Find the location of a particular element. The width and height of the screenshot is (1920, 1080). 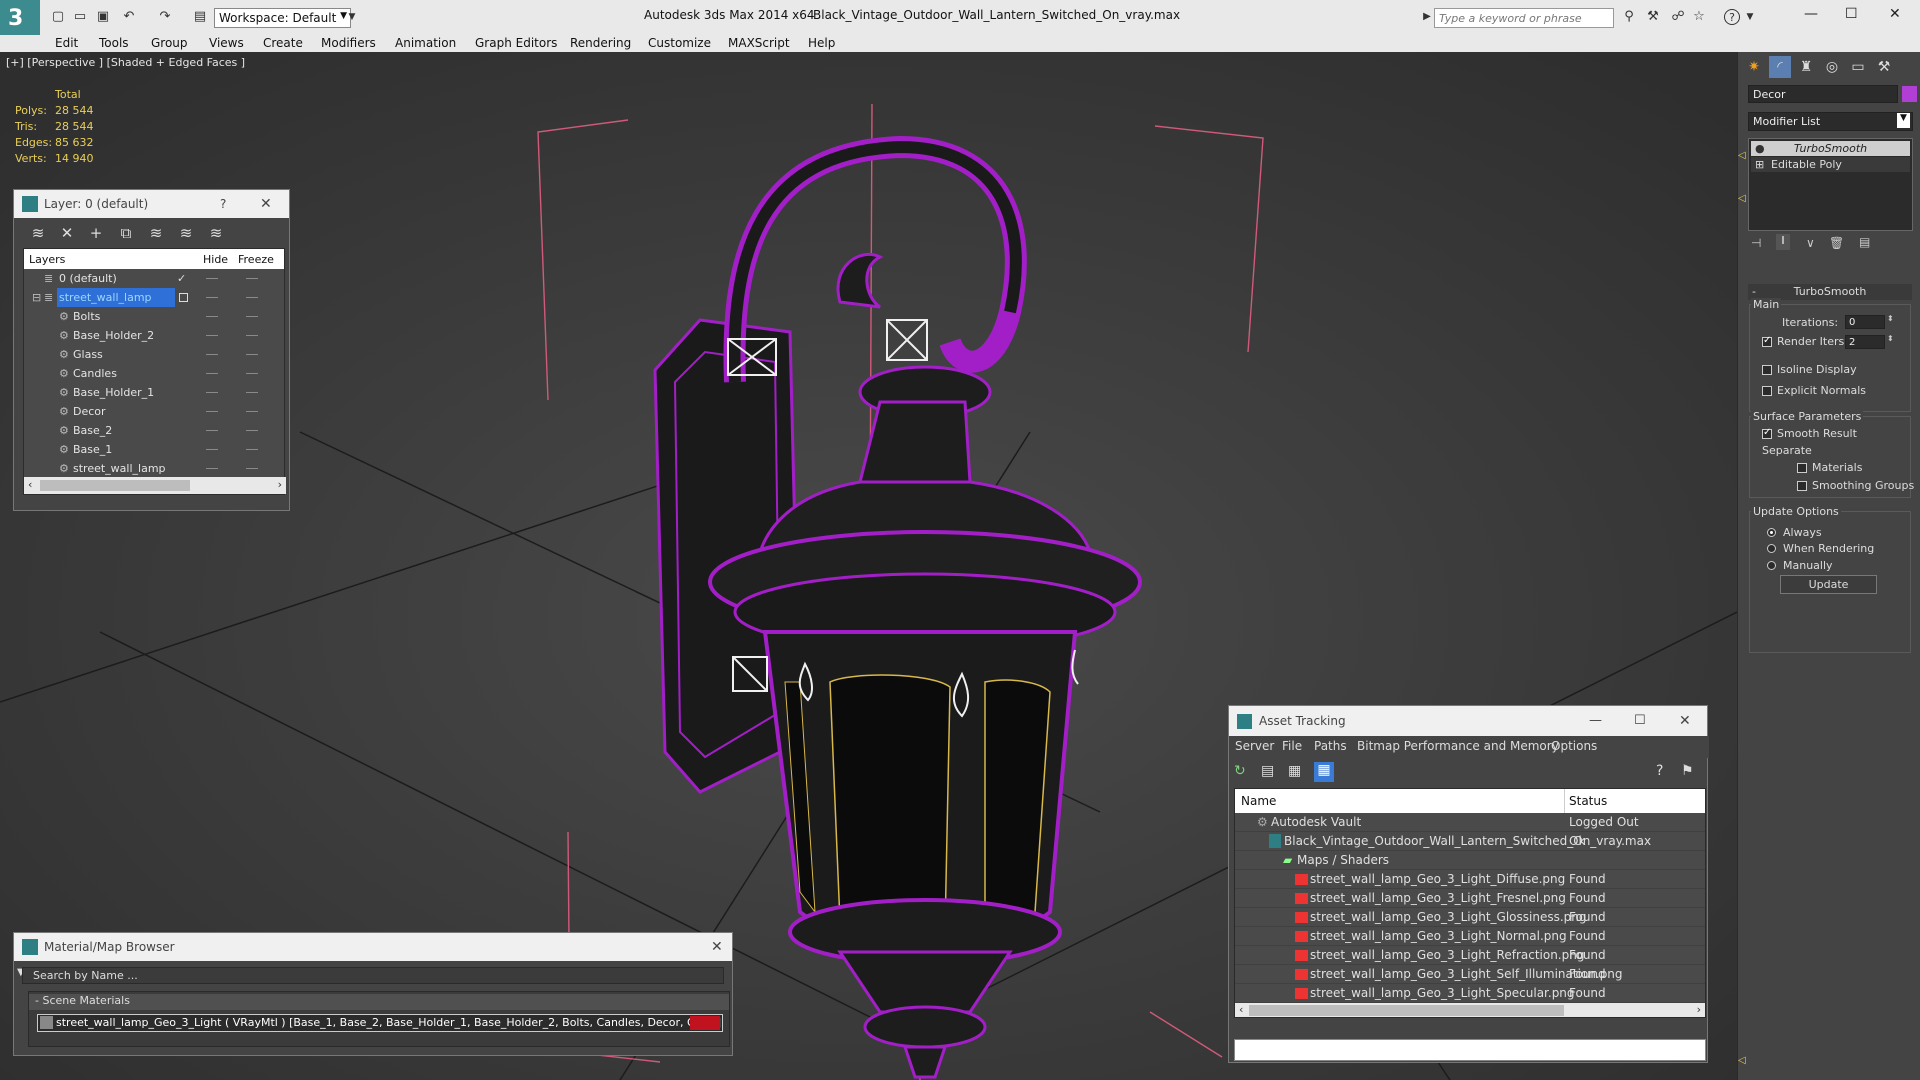

lightbulb-icon: ● is located at coordinates (1760, 148).